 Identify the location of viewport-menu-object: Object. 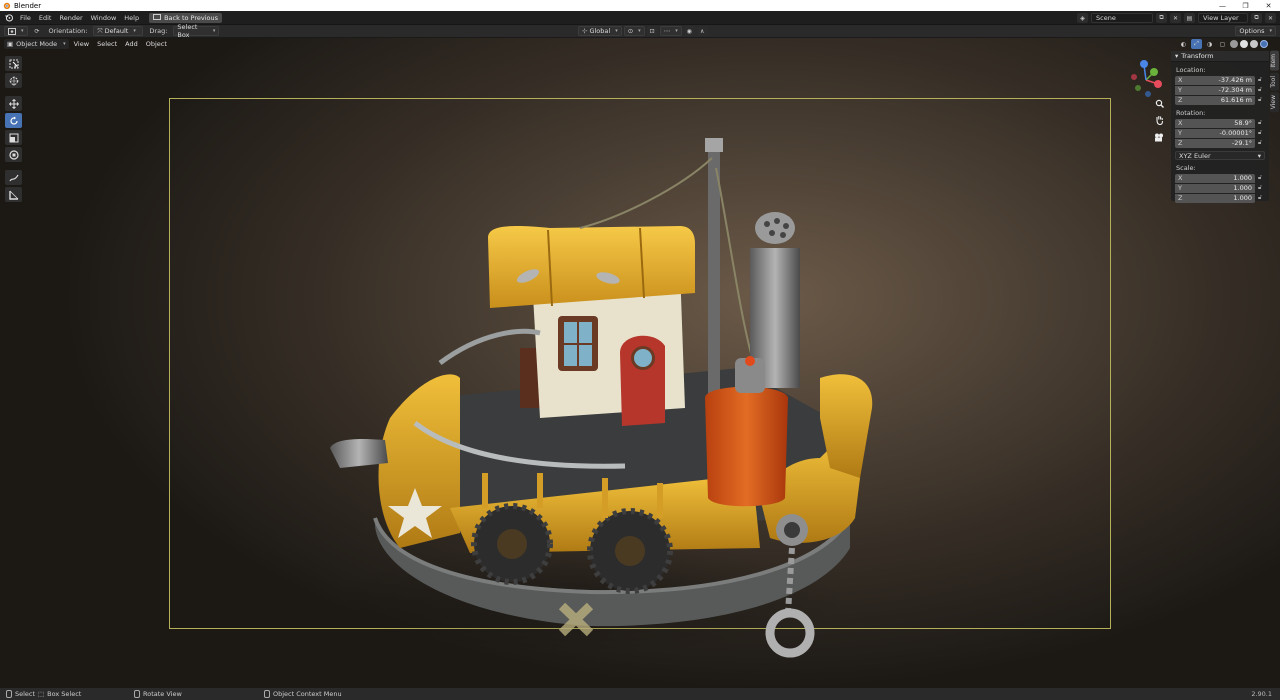
(156, 44).